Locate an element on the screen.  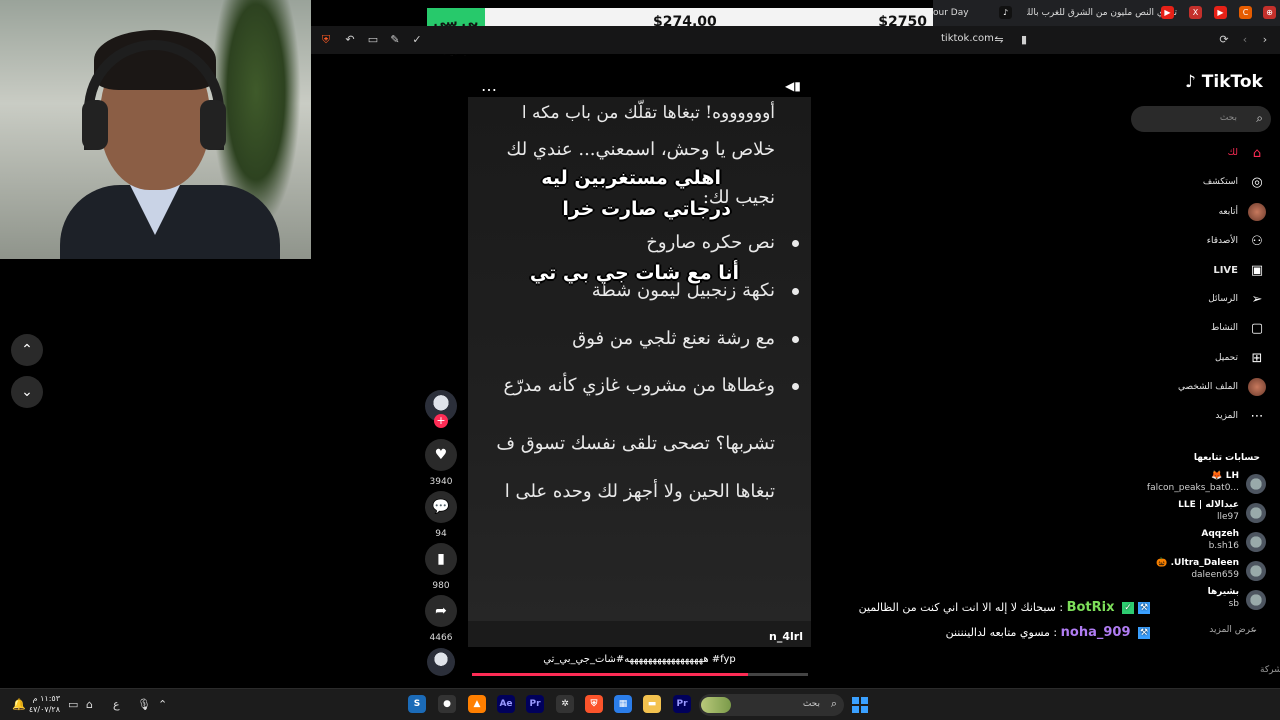
url-text: tiktok.com is located at coordinates (967, 38).